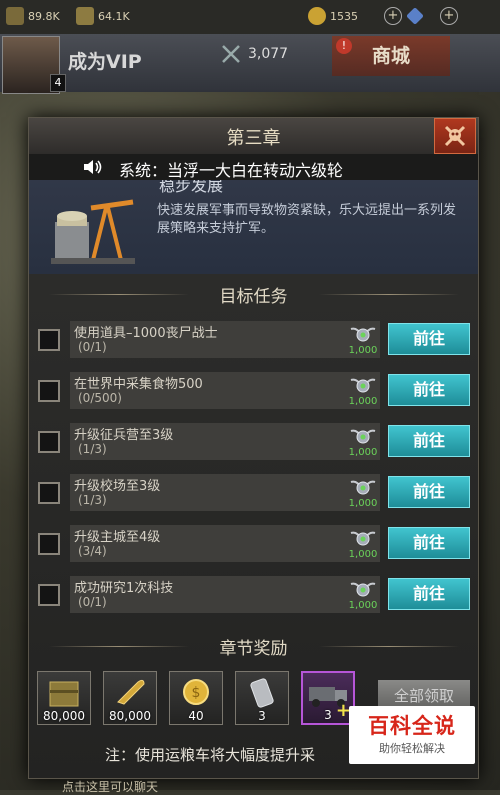 The image size is (500, 795). Describe the element at coordinates (124, 435) in the screenshot. I see `task-name: 升级征兵营至3级` at that location.